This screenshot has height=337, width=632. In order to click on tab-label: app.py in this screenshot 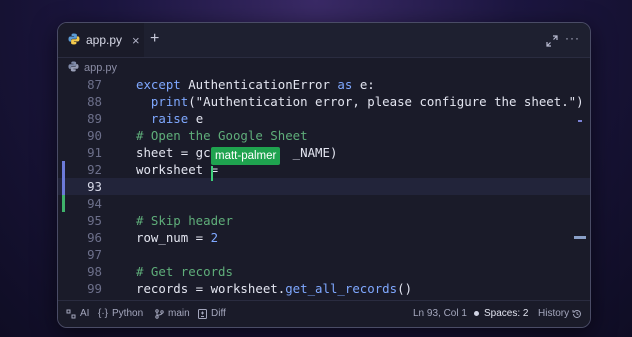, I will do `click(104, 40)`.